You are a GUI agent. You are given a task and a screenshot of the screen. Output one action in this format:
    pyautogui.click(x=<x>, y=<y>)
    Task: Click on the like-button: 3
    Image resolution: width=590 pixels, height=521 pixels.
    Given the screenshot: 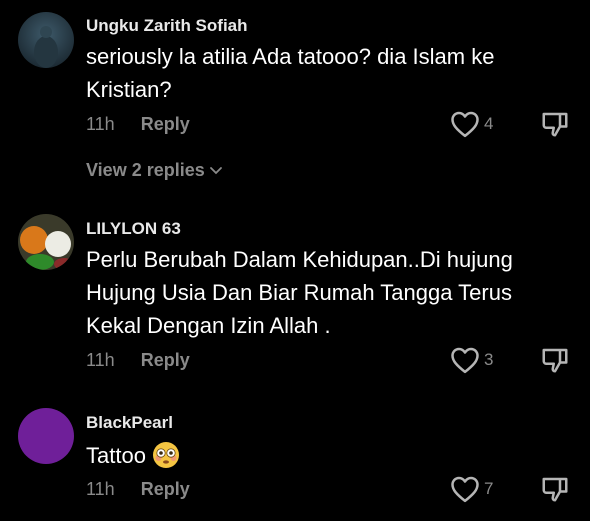 What is the action you would take?
    pyautogui.click(x=471, y=360)
    